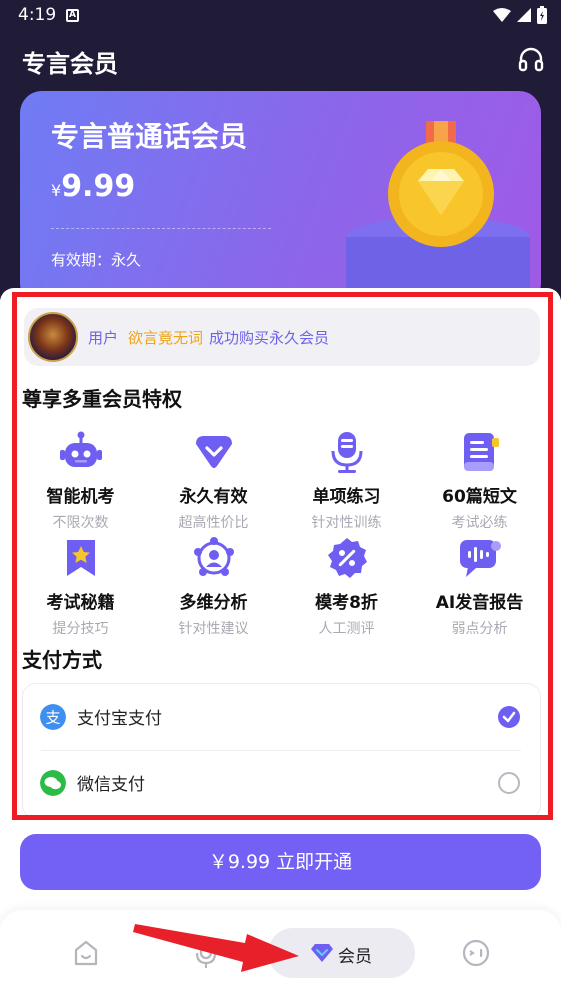  What do you see at coordinates (149, 136) in the screenshot?
I see `membership-title: 专言普通话会员` at bounding box center [149, 136].